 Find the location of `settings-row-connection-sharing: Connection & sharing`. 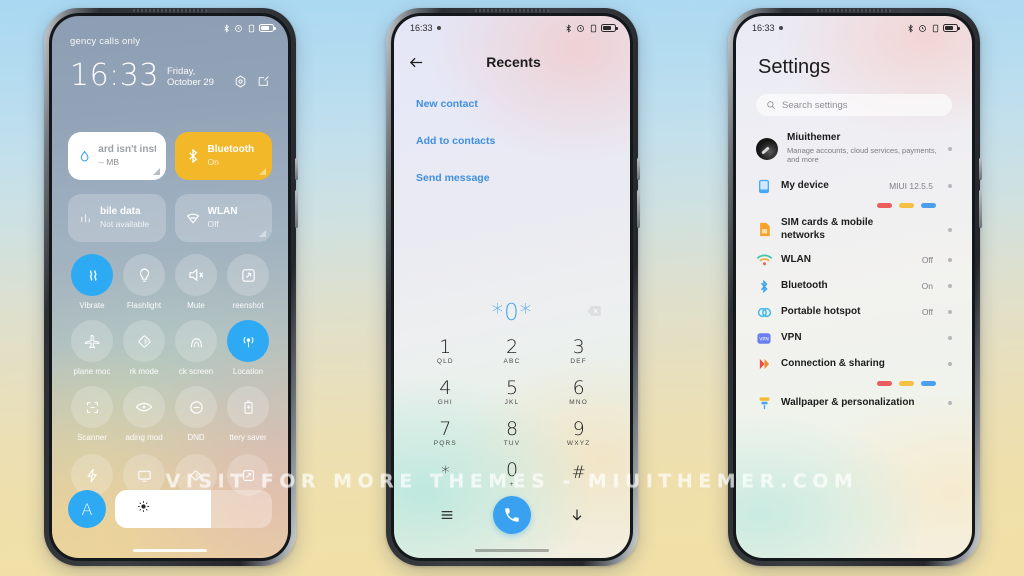

settings-row-connection-sharing: Connection & sharing is located at coordinates (854, 364).